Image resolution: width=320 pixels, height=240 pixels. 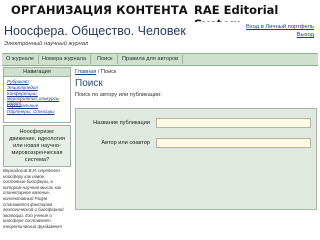 I want to click on site-title: Ноосфера. Общество. Человек, so click(x=95, y=31).